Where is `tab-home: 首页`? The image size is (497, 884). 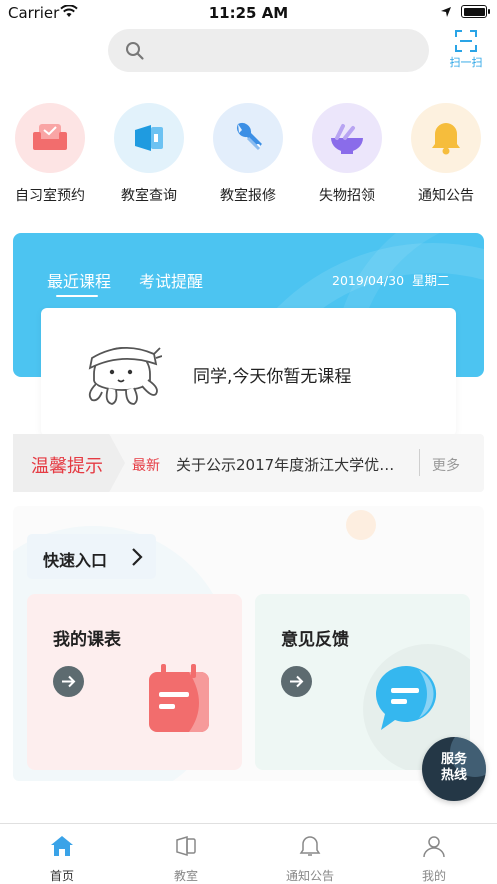 tab-home: 首页 is located at coordinates (62, 854).